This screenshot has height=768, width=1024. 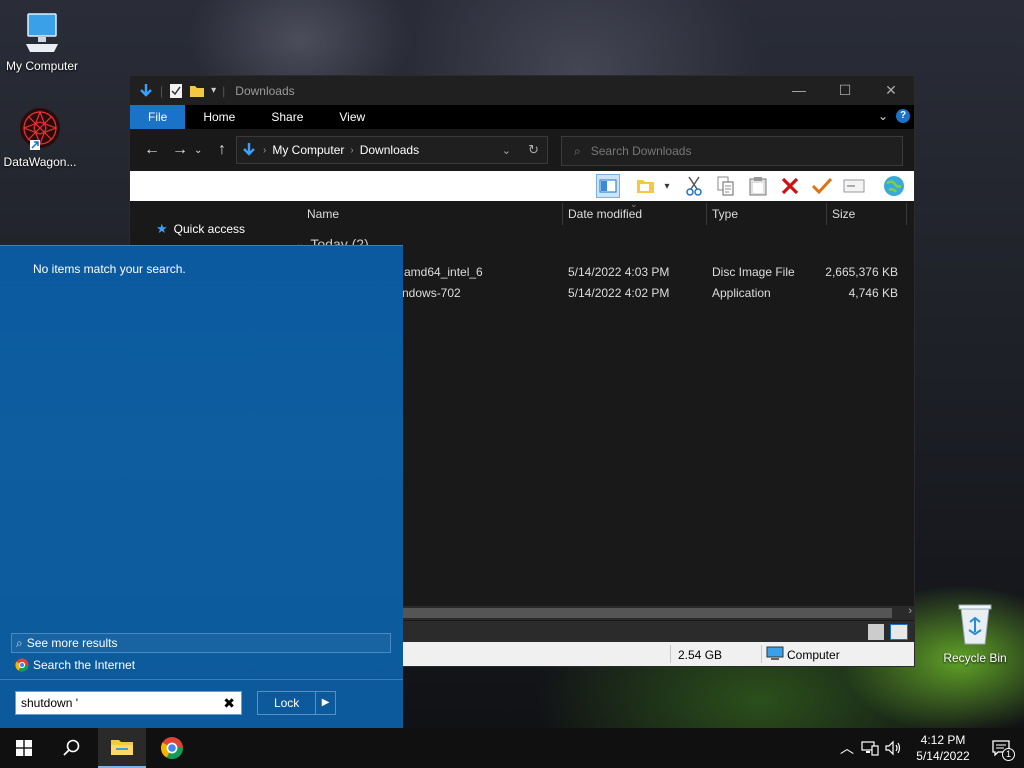 What do you see at coordinates (158, 117) in the screenshot?
I see `tab-file: File` at bounding box center [158, 117].